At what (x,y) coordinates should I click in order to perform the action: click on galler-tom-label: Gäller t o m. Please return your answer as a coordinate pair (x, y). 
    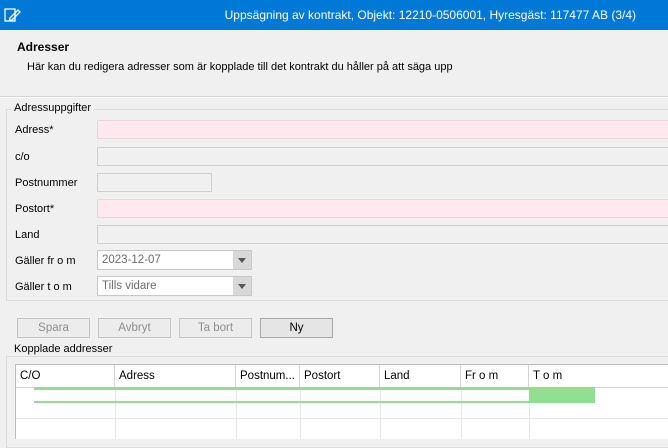
    Looking at the image, I should click on (43, 287).